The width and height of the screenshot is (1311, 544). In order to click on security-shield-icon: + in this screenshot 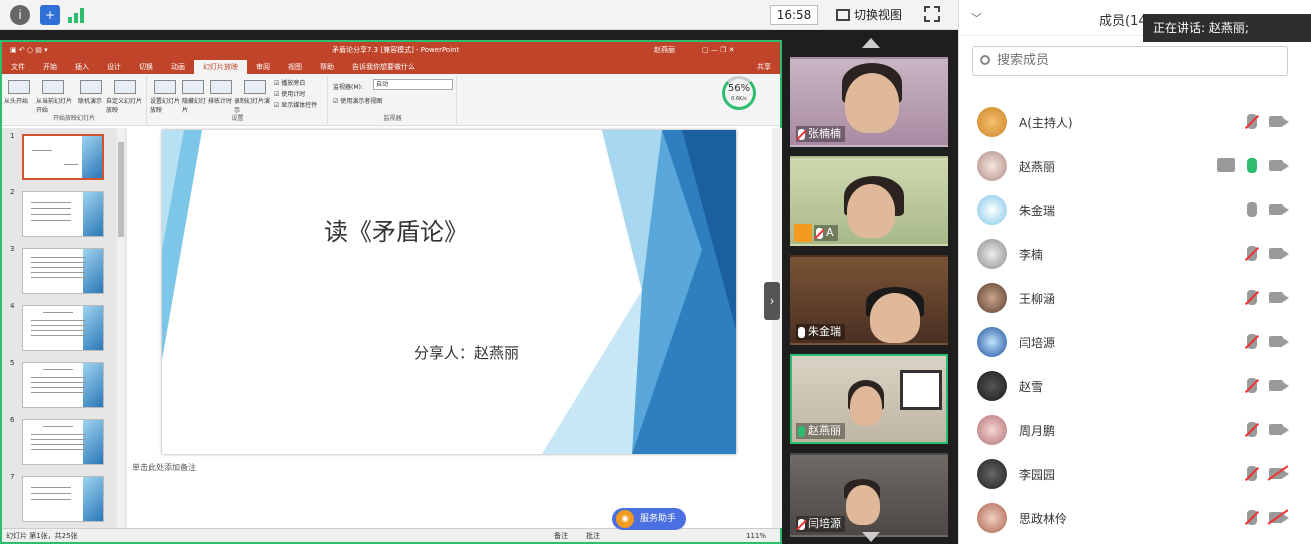, I will do `click(50, 15)`.